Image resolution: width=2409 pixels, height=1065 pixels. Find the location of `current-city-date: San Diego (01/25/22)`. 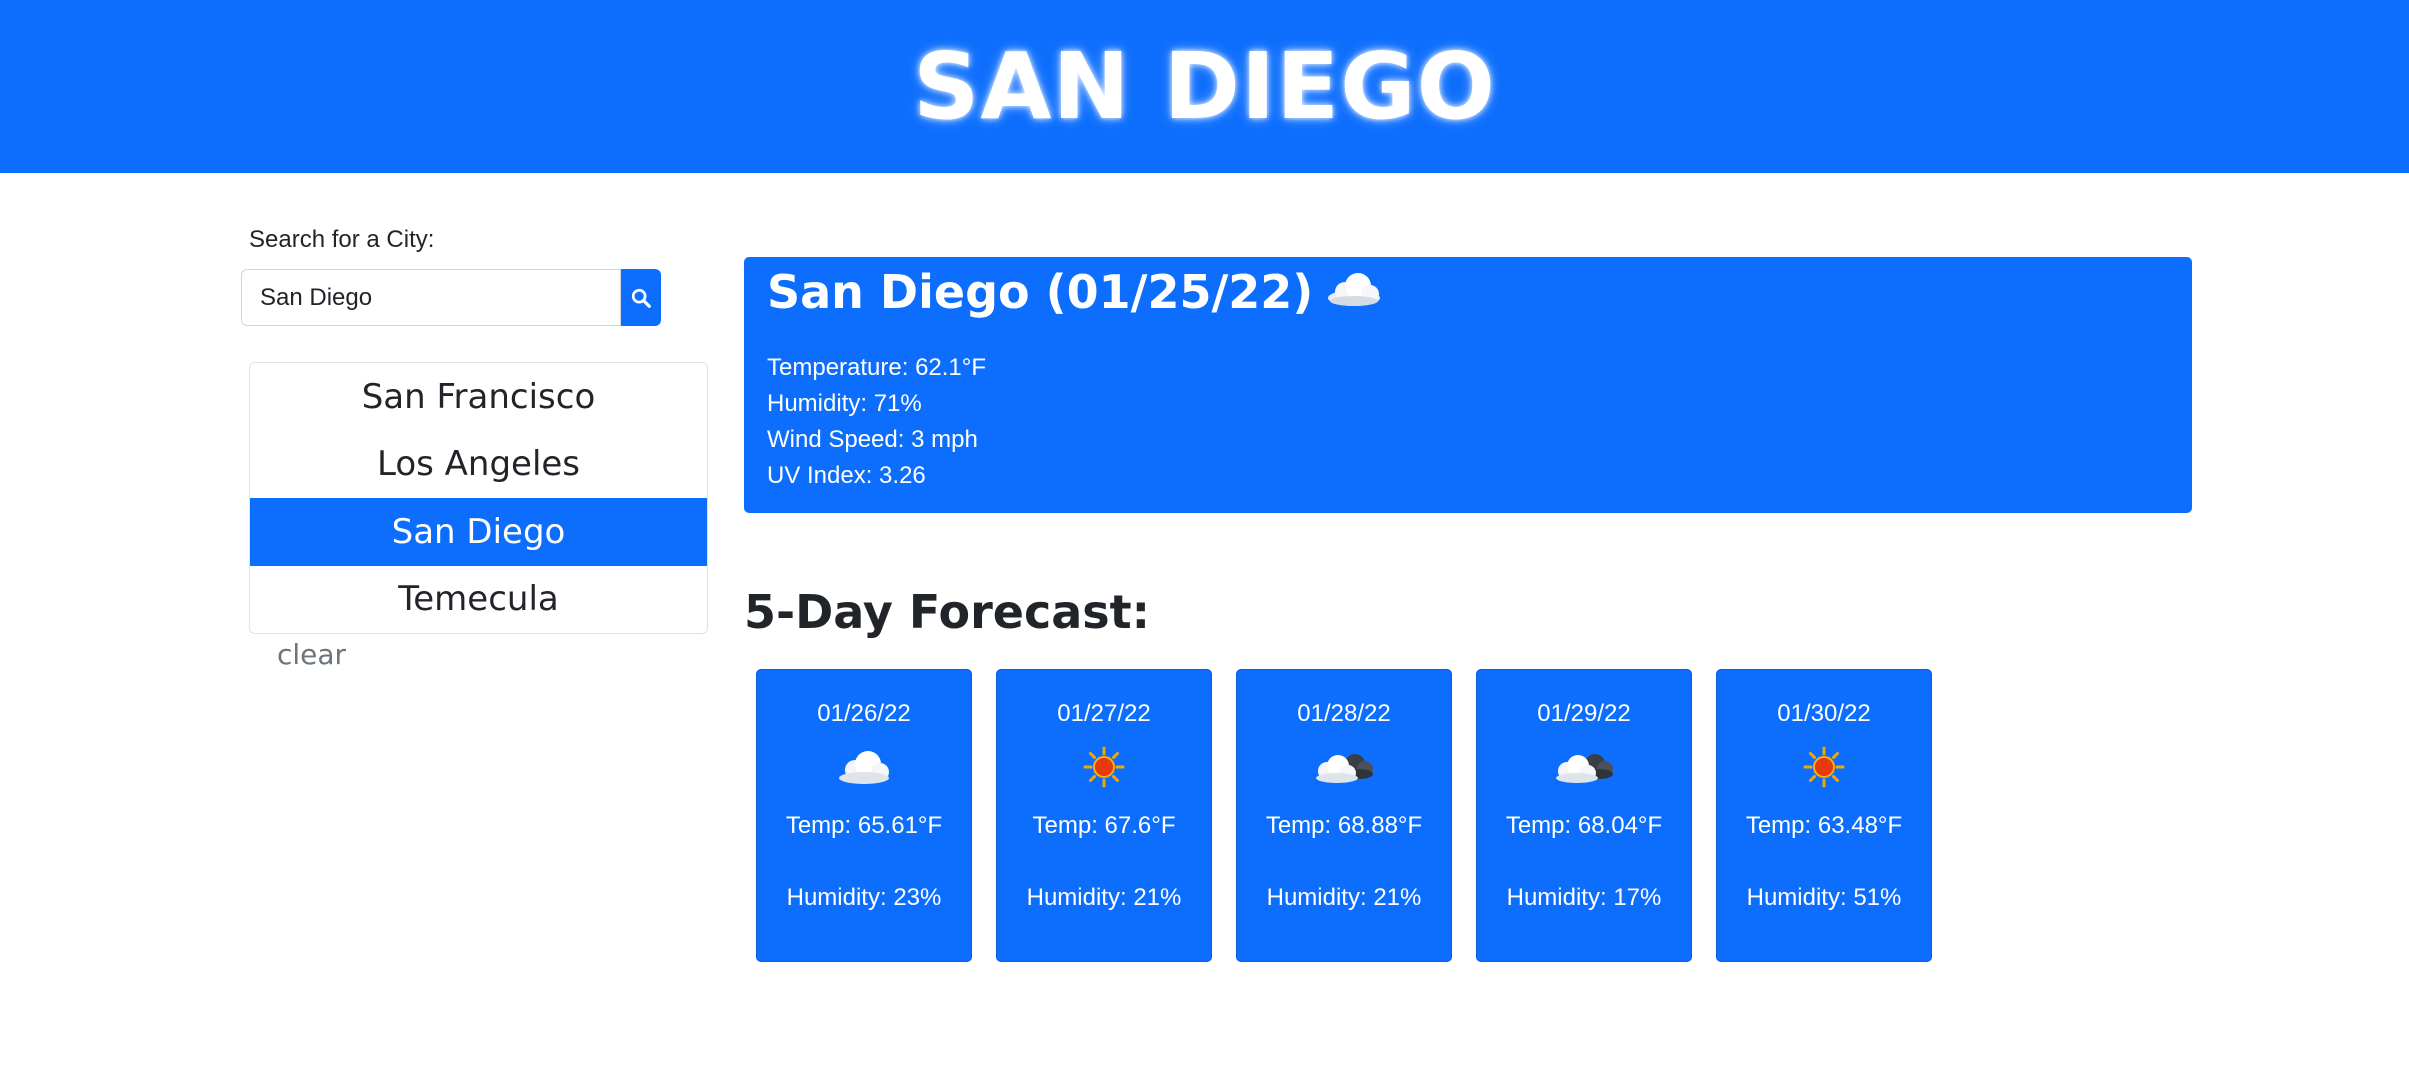

current-city-date: San Diego (01/25/22) is located at coordinates (1040, 292).